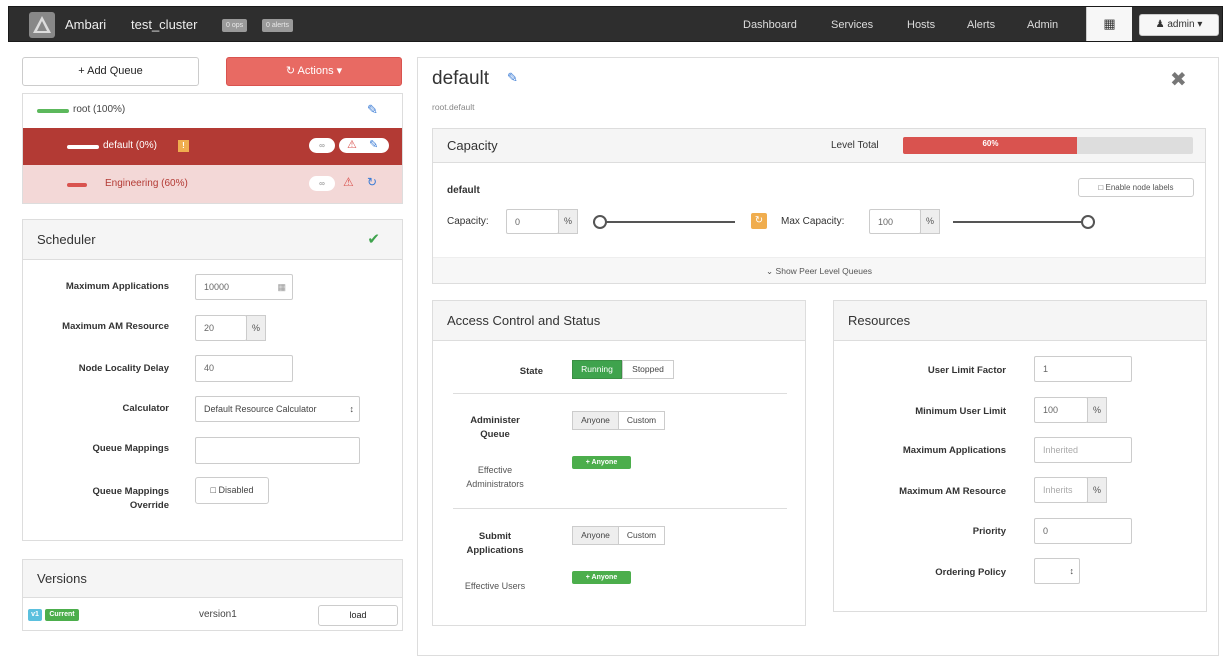 The image size is (1231, 671). What do you see at coordinates (495, 536) in the screenshot?
I see `submit-label-line1: Submit` at bounding box center [495, 536].